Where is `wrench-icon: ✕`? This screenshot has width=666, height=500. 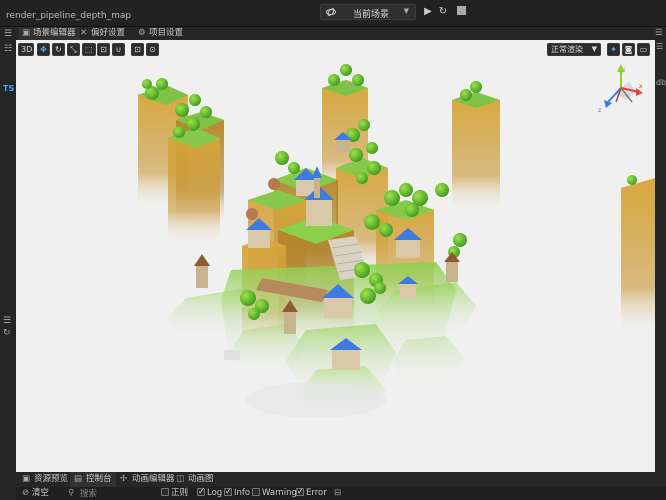 wrench-icon: ✕ is located at coordinates (84, 33).